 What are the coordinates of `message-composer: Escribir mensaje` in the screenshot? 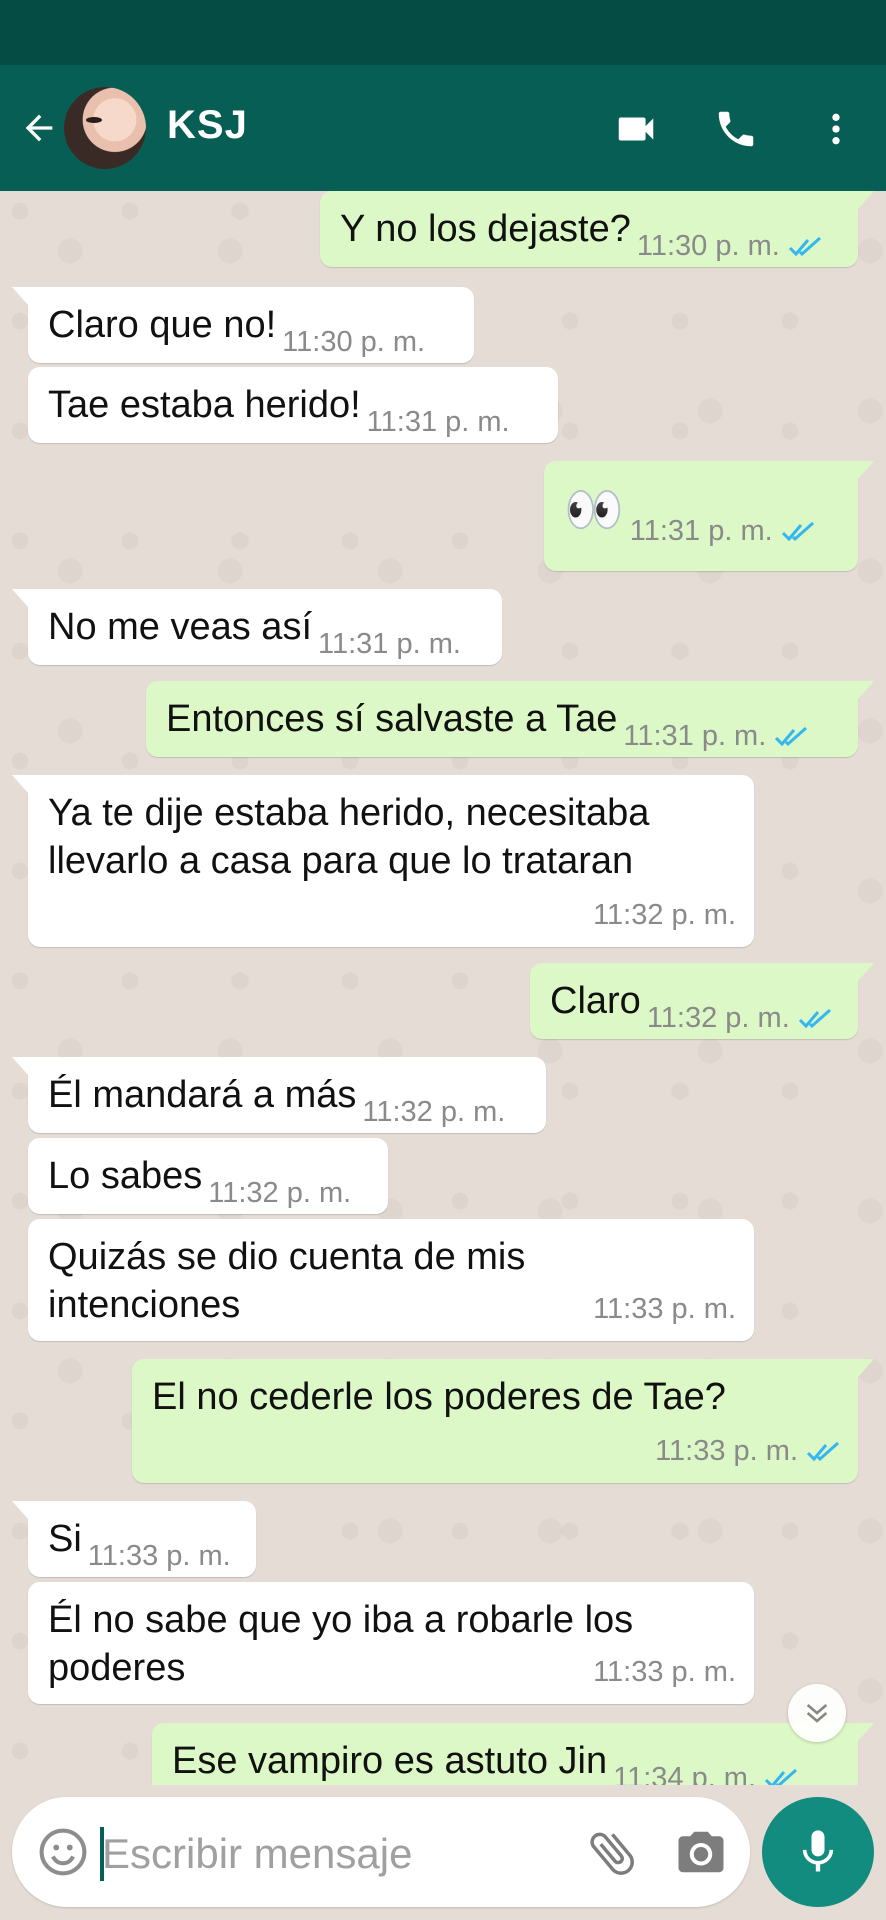 It's located at (381, 1852).